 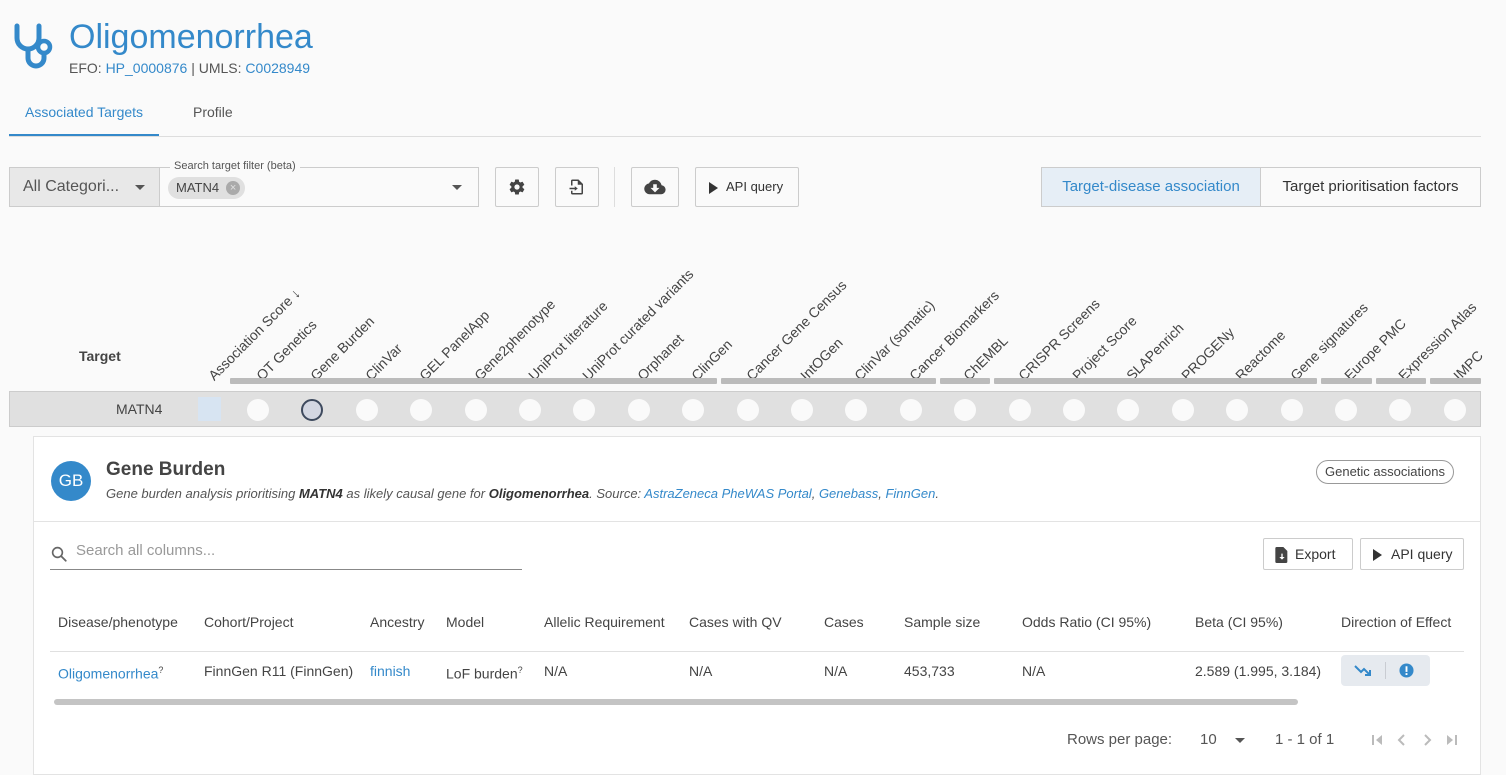 What do you see at coordinates (517, 187) in the screenshot?
I see `settings-button` at bounding box center [517, 187].